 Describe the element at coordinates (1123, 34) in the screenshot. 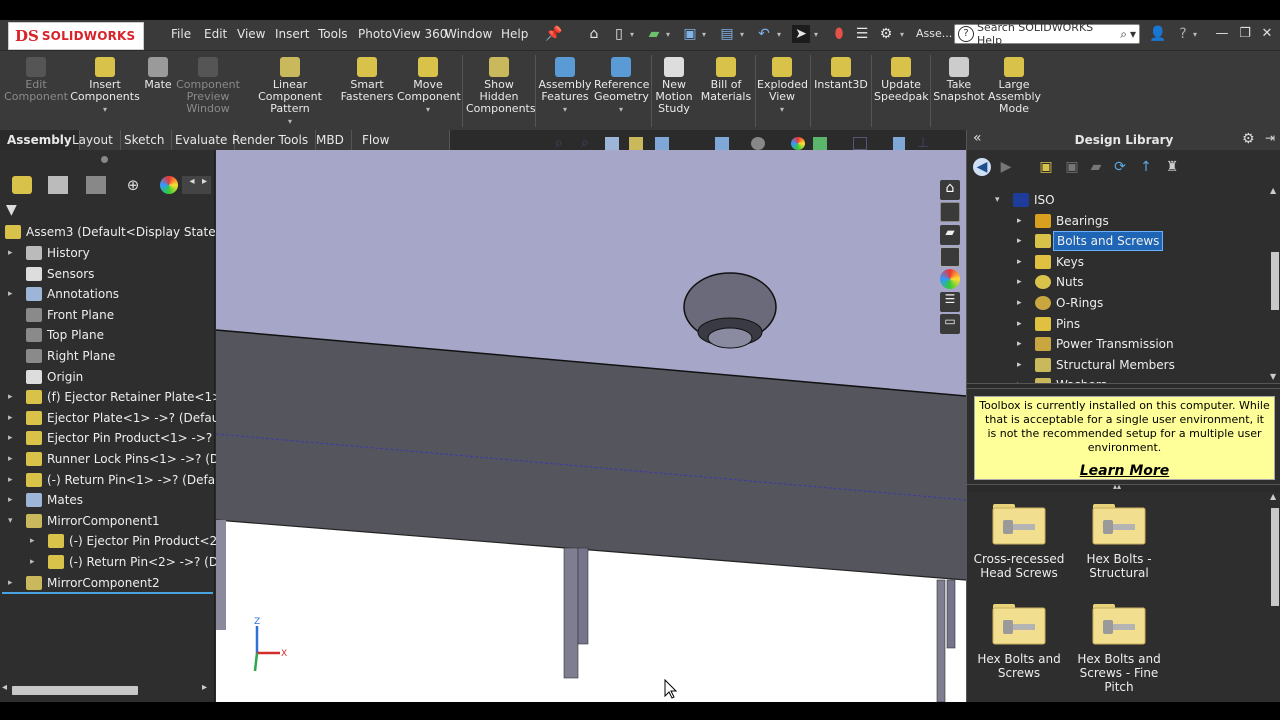

I see `search-icon: ⌕` at that location.